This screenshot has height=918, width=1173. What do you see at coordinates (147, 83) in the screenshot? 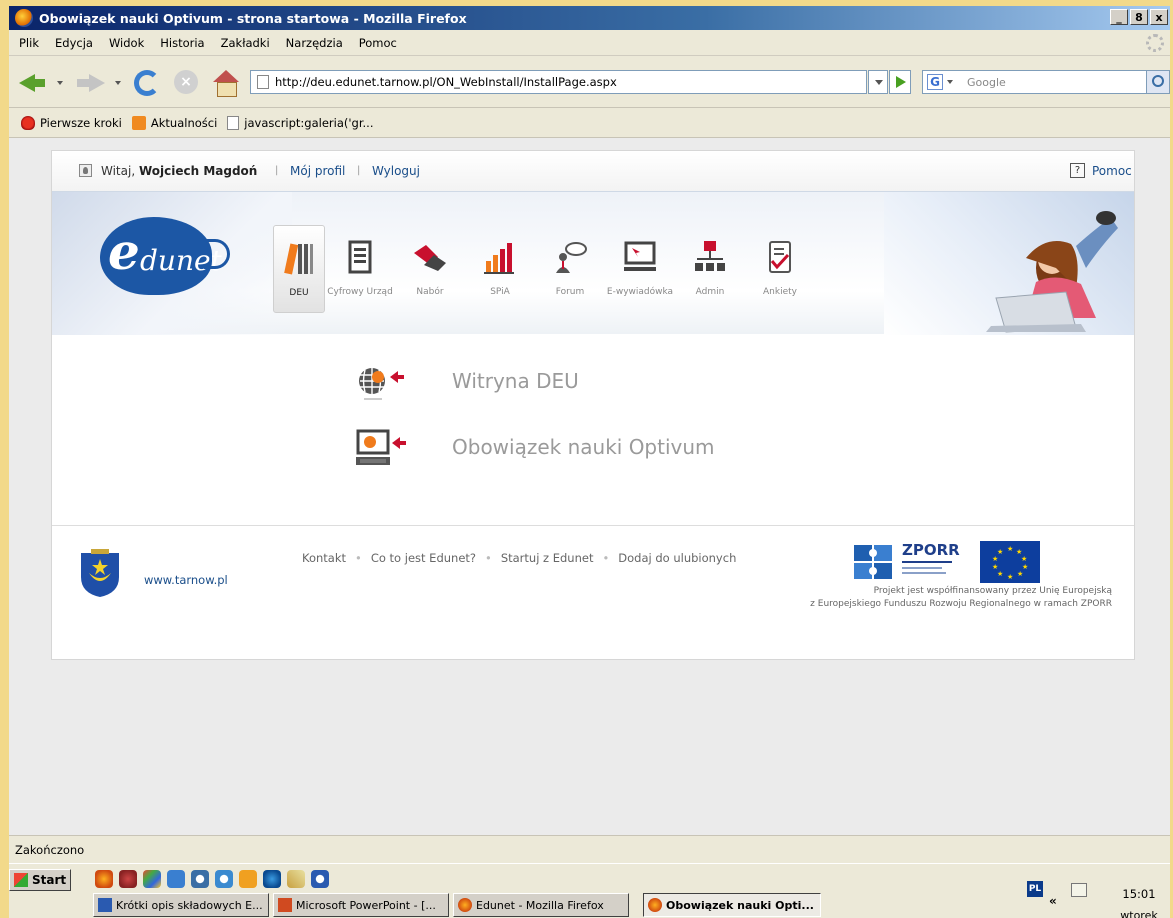
I see `reload-icon` at bounding box center [147, 83].